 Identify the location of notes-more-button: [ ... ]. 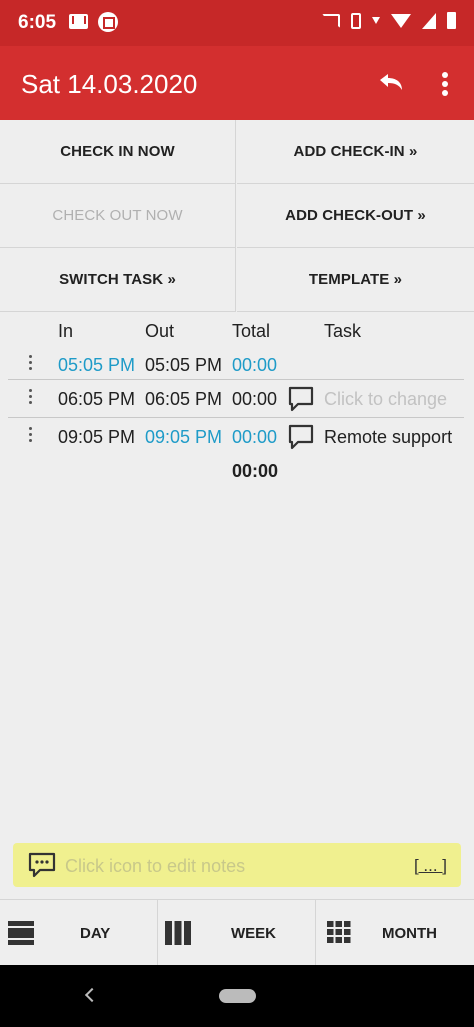
(430, 866).